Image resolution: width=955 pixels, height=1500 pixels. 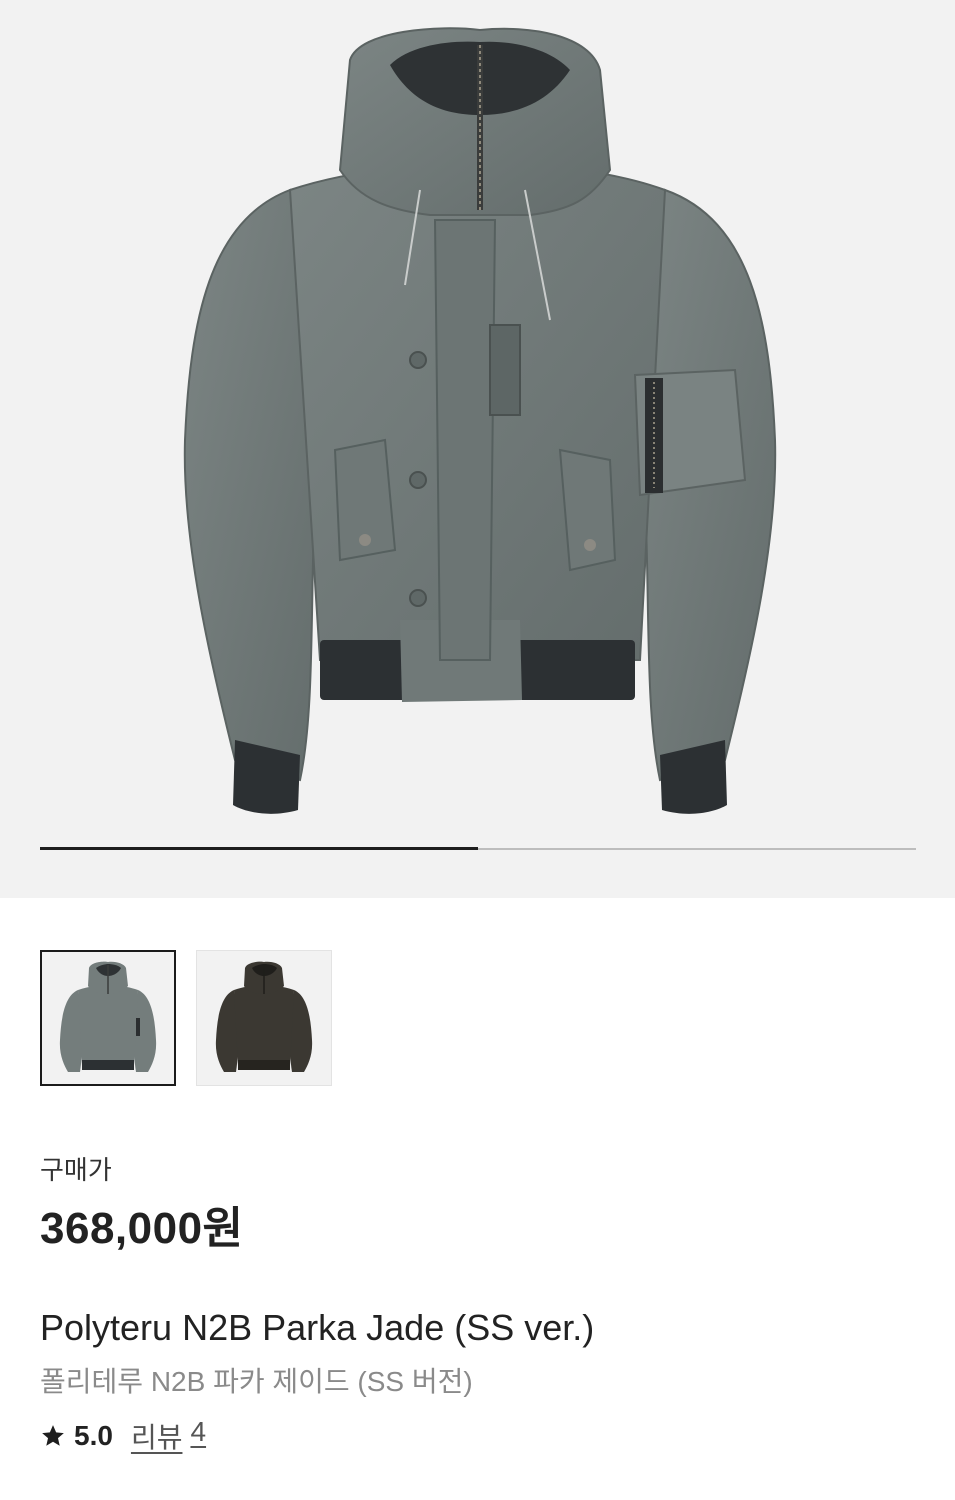 I want to click on gallery-progress-fill, so click(x=259, y=848).